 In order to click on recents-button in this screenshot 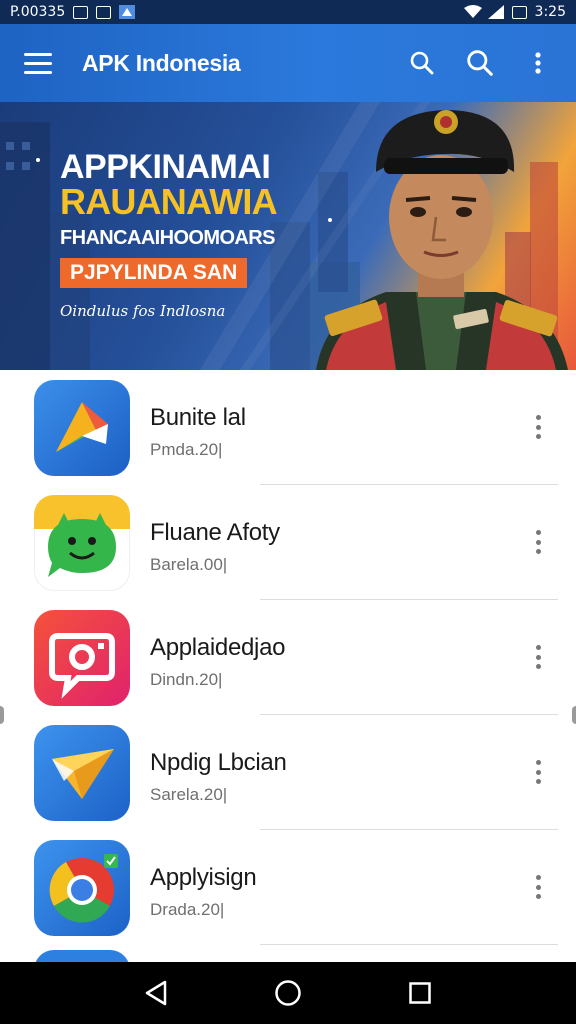, I will do `click(420, 993)`.